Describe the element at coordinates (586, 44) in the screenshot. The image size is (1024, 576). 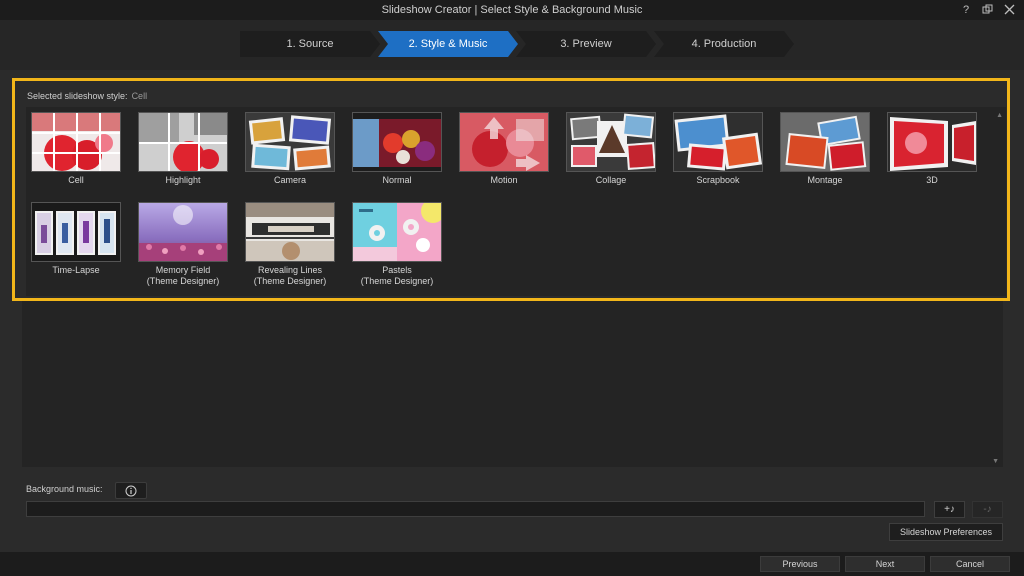
I see `step-preview: 3. Preview` at that location.